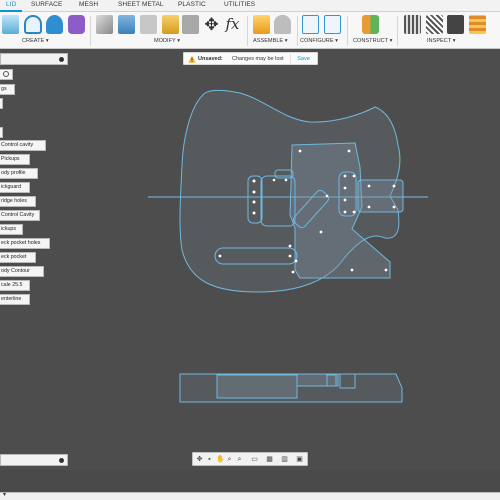  Describe the element at coordinates (11, 4) in the screenshot. I see `tab-solid: LID` at that location.